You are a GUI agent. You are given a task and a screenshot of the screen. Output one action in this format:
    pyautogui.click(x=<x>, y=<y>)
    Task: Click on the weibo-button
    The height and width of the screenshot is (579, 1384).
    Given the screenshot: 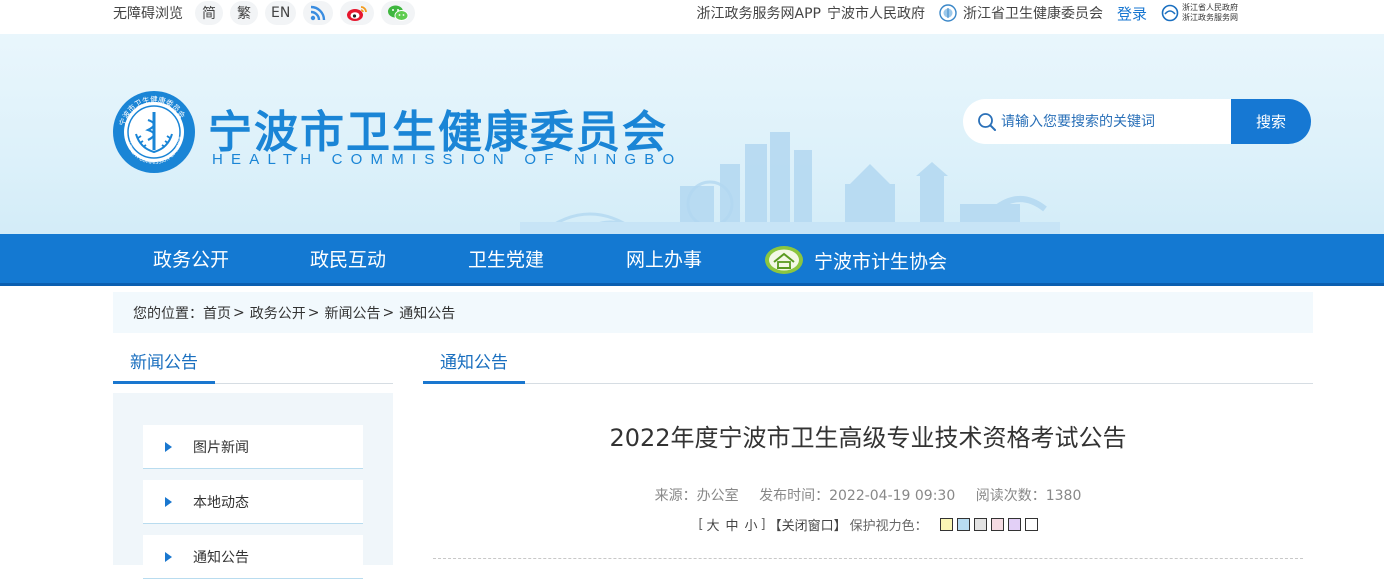 What is the action you would take?
    pyautogui.click(x=357, y=13)
    